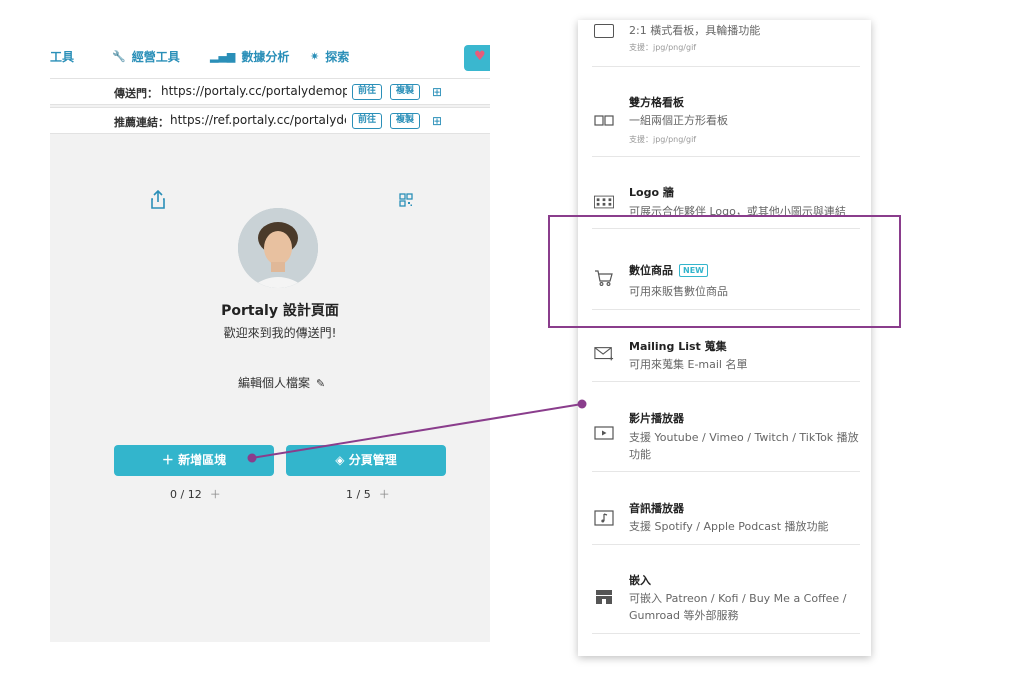  I want to click on connector-start-dot, so click(252, 458).